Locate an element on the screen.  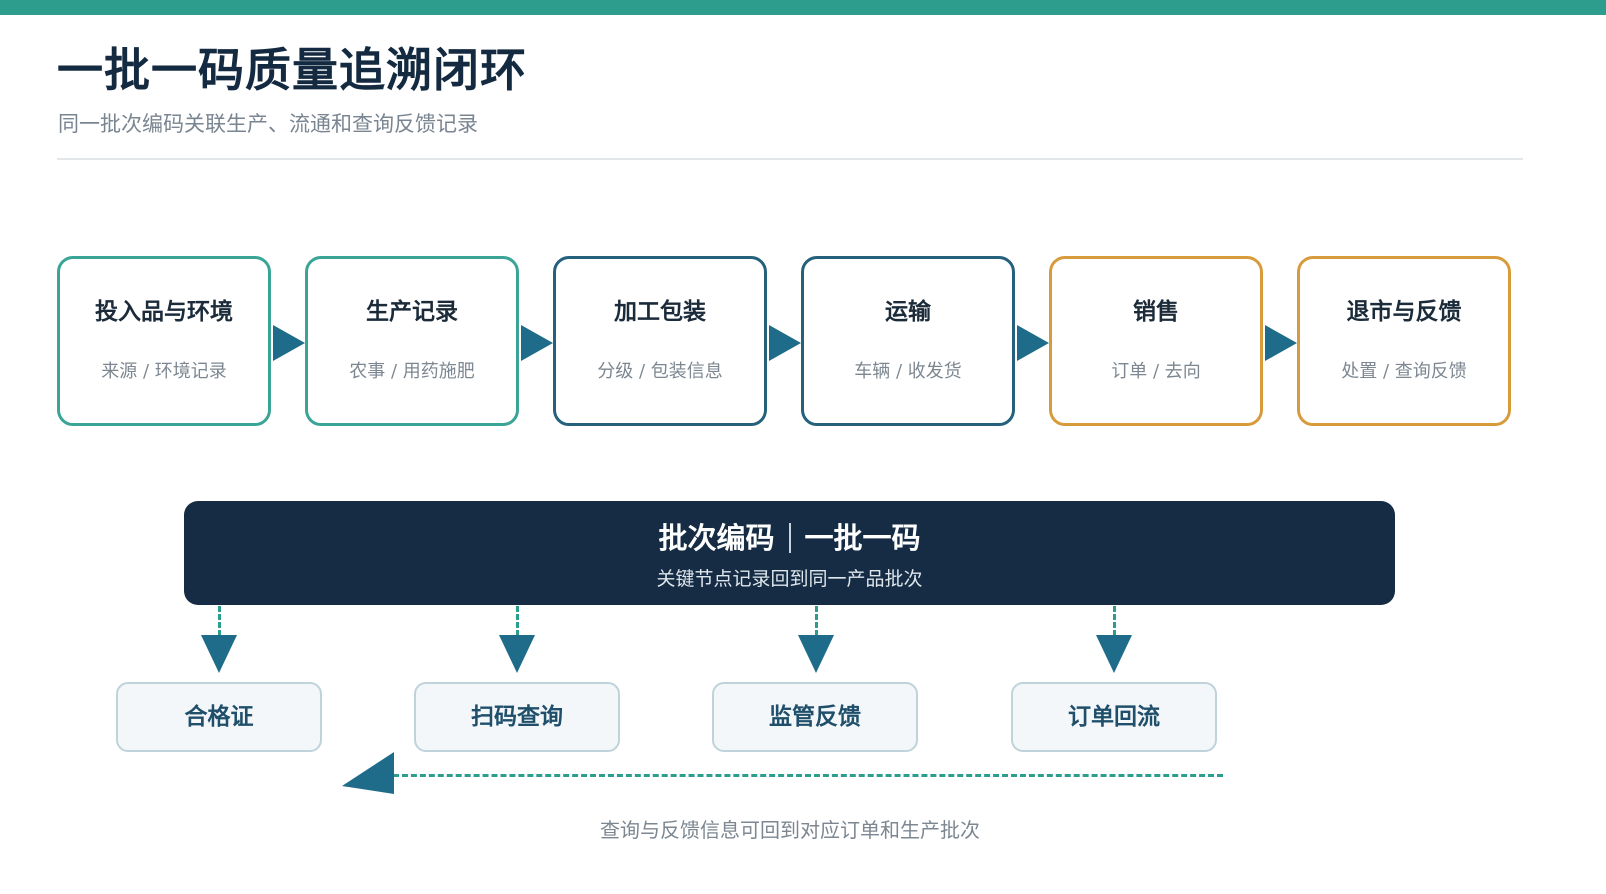
return-arrow-icon is located at coordinates (368, 773).